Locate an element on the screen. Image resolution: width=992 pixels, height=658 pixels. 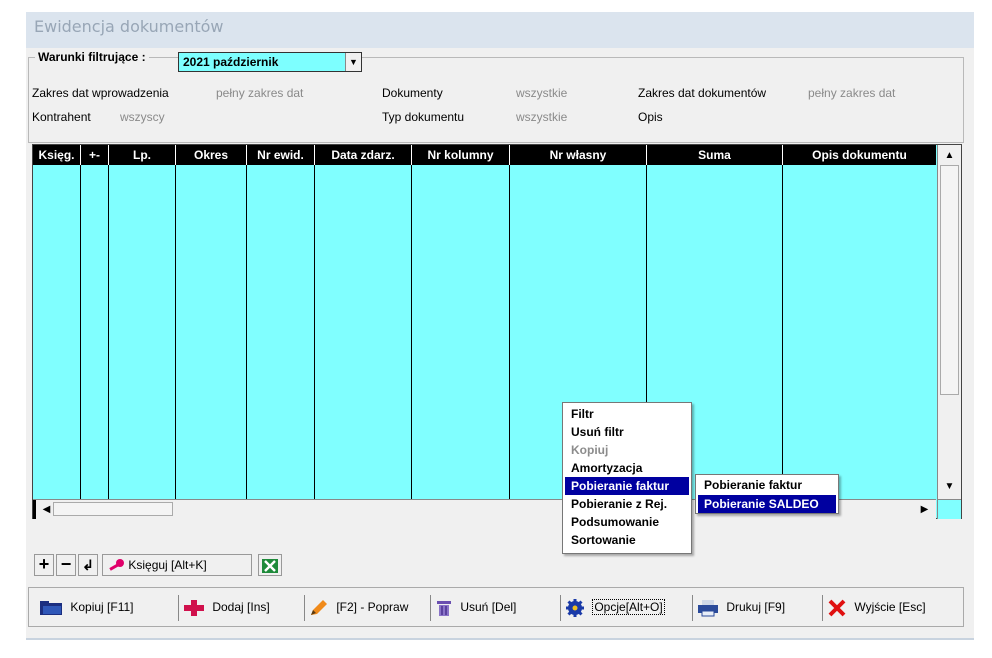
printer-icon is located at coordinates (708, 608).